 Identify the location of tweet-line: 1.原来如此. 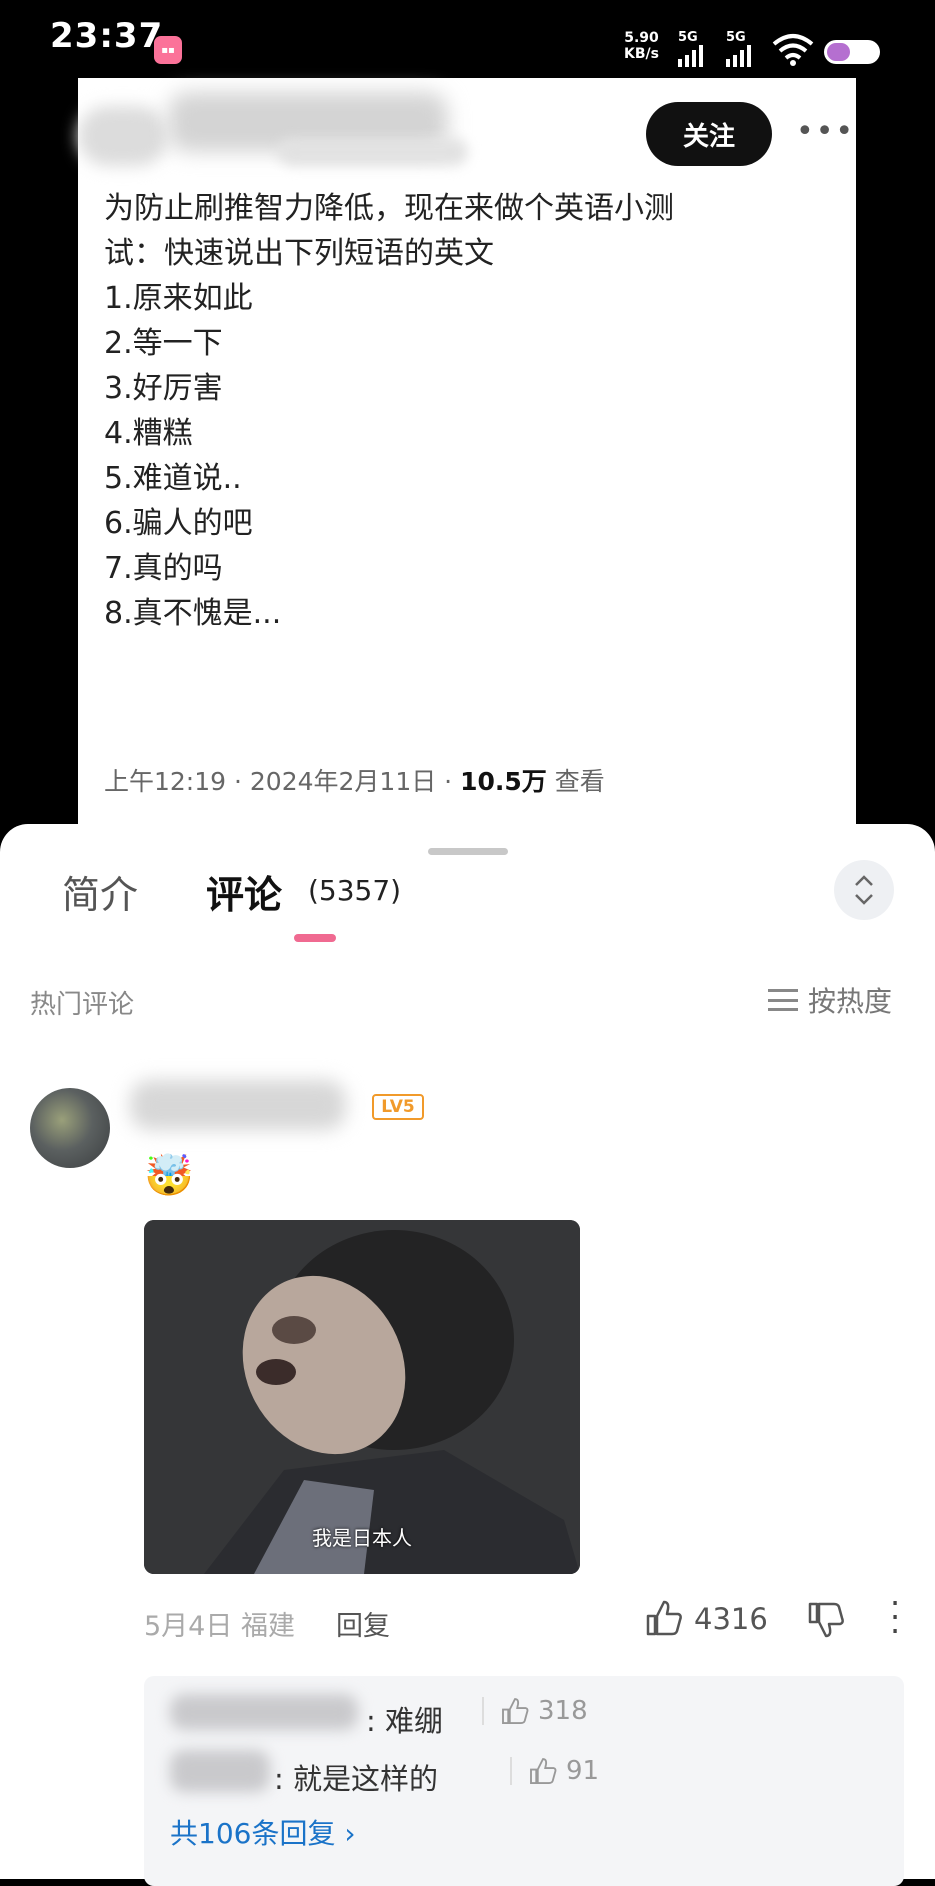
(178, 298).